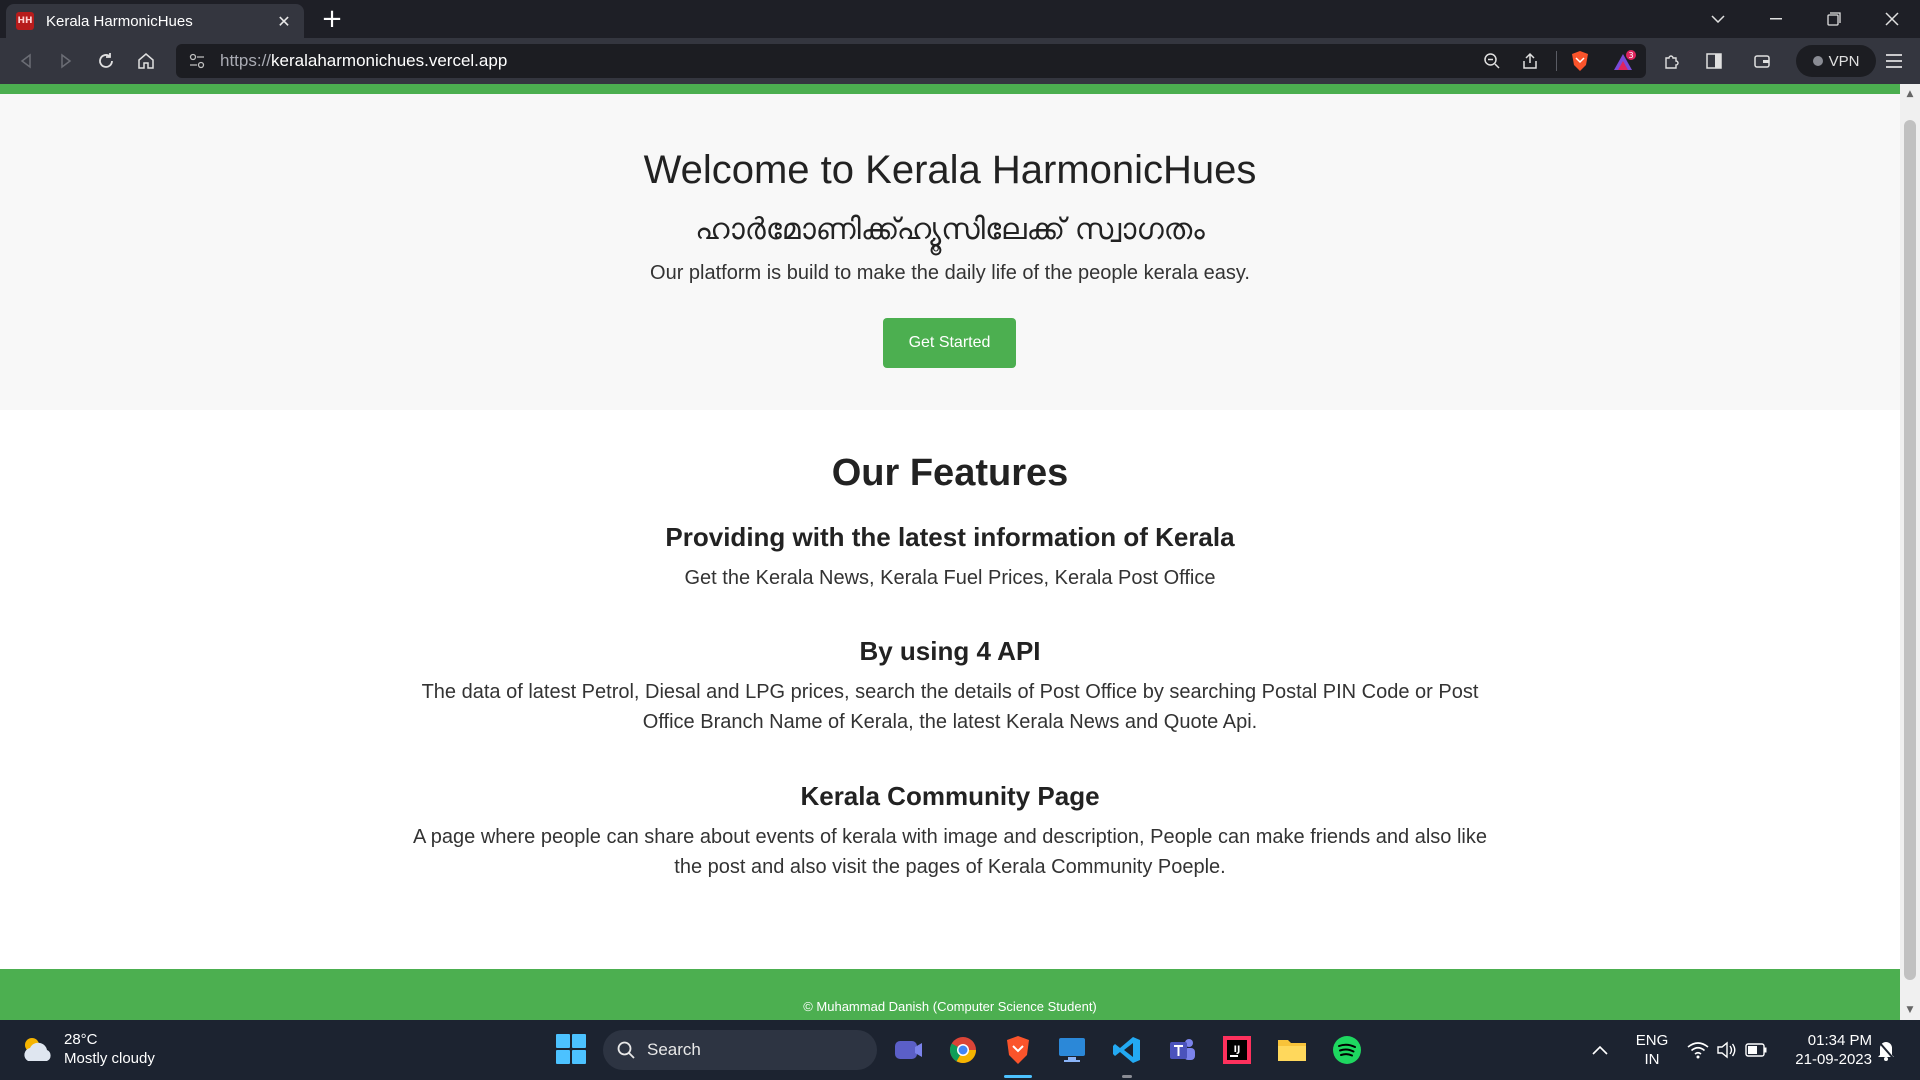  What do you see at coordinates (332, 19) in the screenshot?
I see `new-tab-button: +` at bounding box center [332, 19].